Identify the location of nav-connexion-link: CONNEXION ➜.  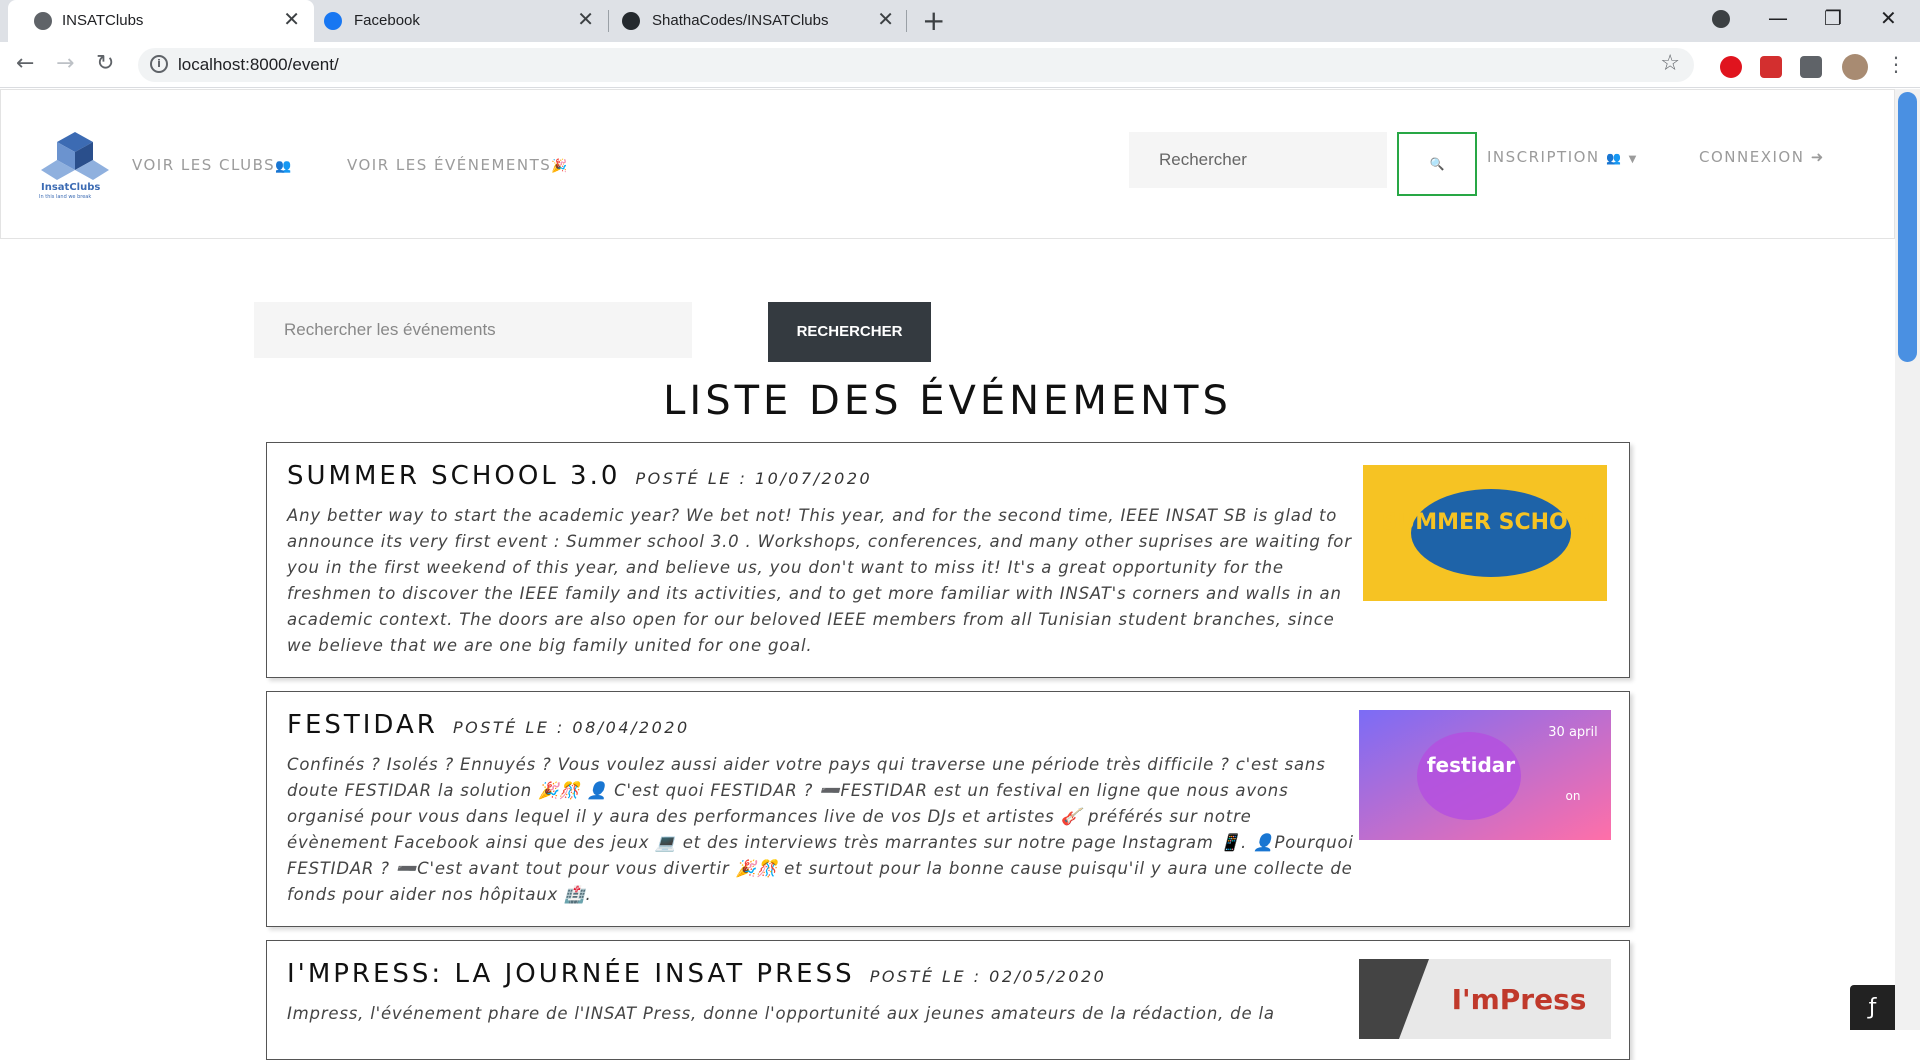
(1762, 157).